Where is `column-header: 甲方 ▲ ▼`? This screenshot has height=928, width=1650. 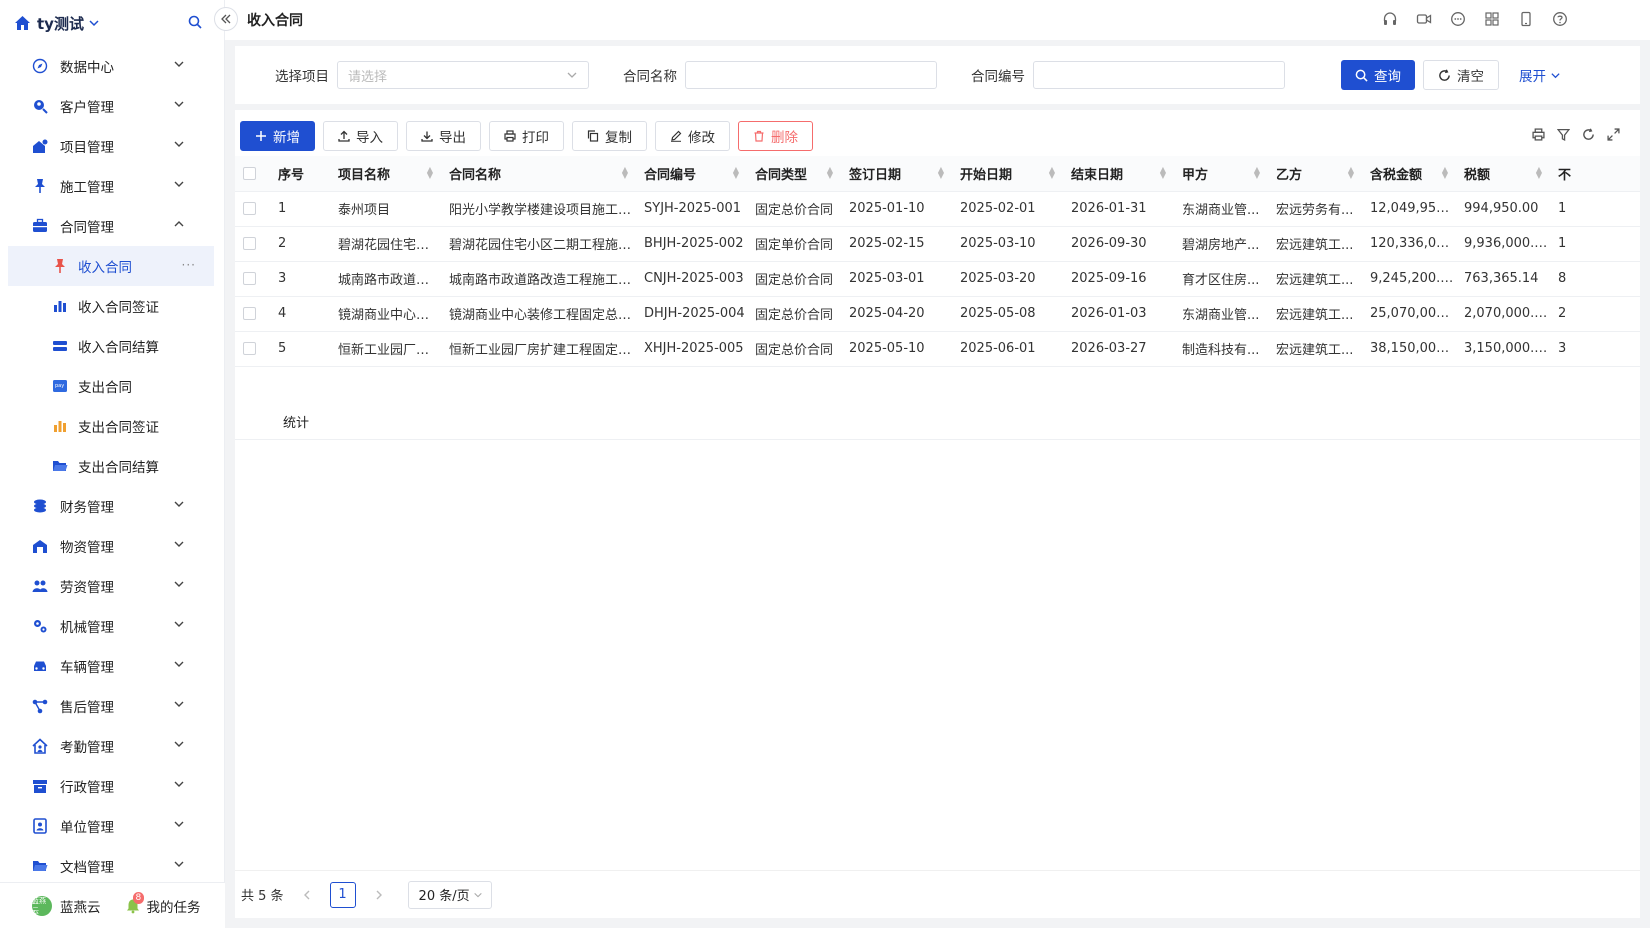
column-header: 甲方 ▲ ▼ is located at coordinates (1221, 174).